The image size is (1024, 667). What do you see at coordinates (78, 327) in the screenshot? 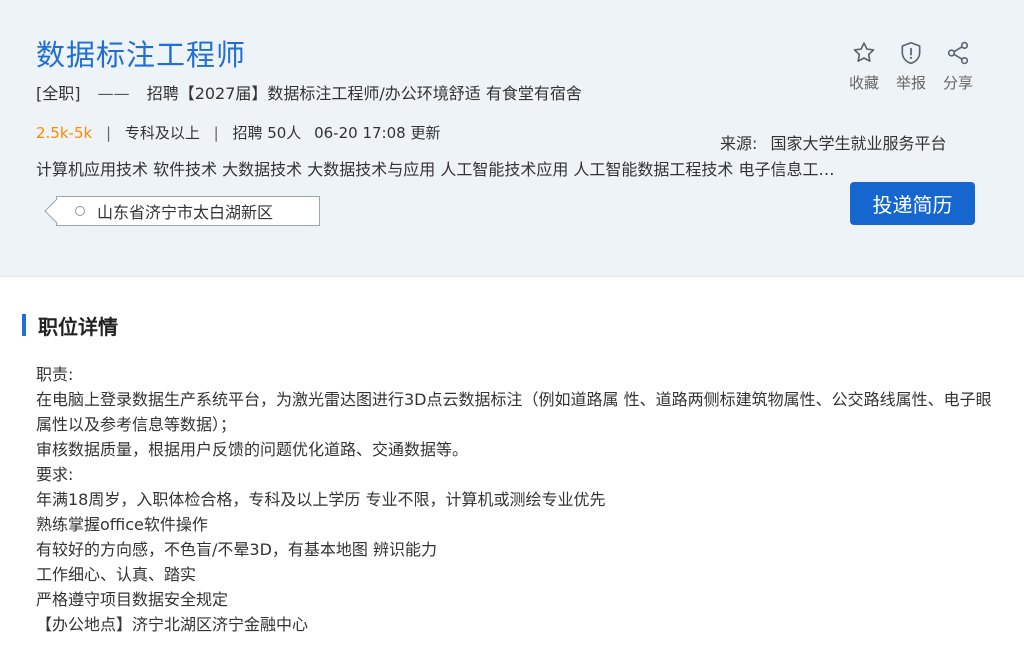
I see `section-title: 职位详情` at bounding box center [78, 327].